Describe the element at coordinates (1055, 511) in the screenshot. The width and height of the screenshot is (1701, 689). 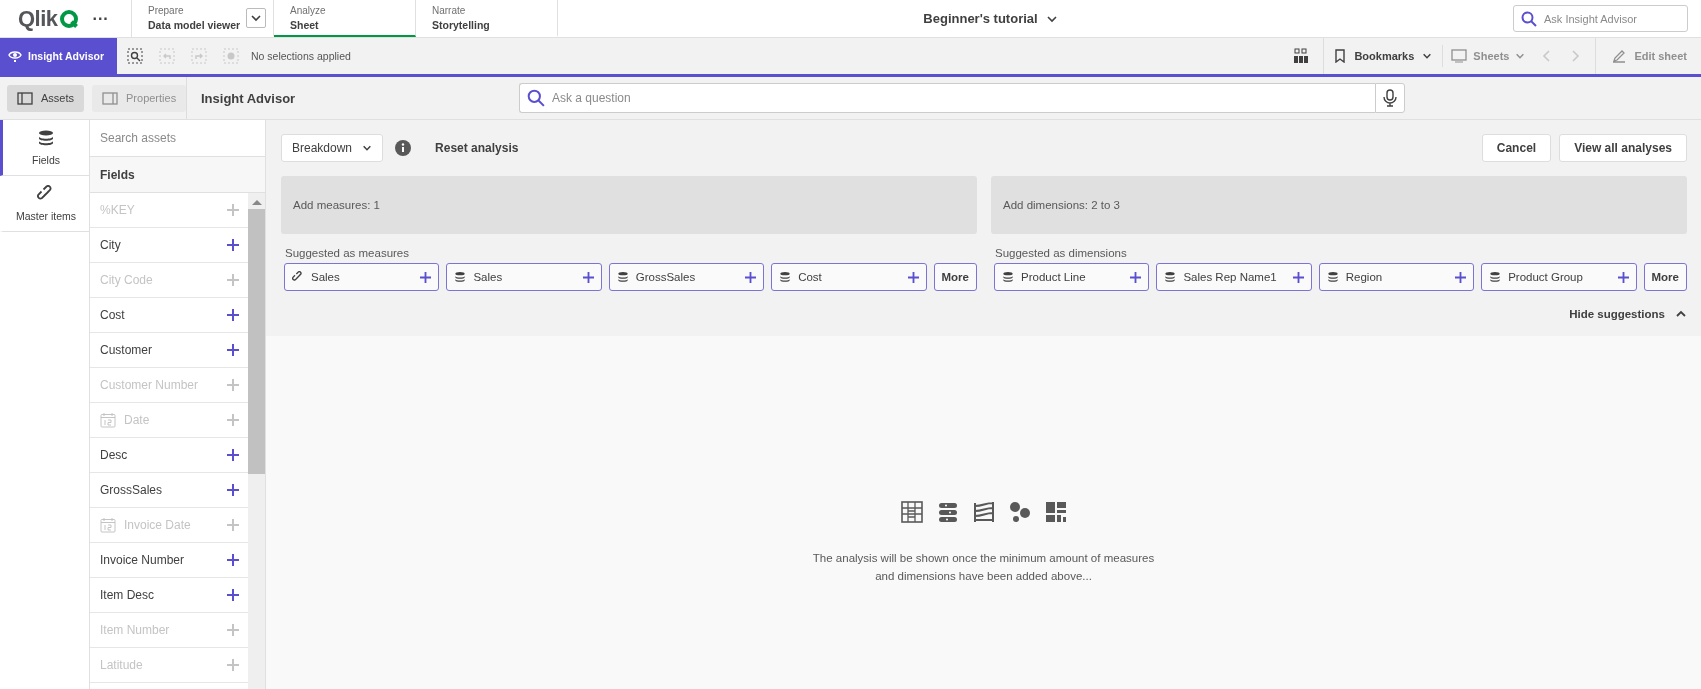
I see `treemap-icon` at that location.